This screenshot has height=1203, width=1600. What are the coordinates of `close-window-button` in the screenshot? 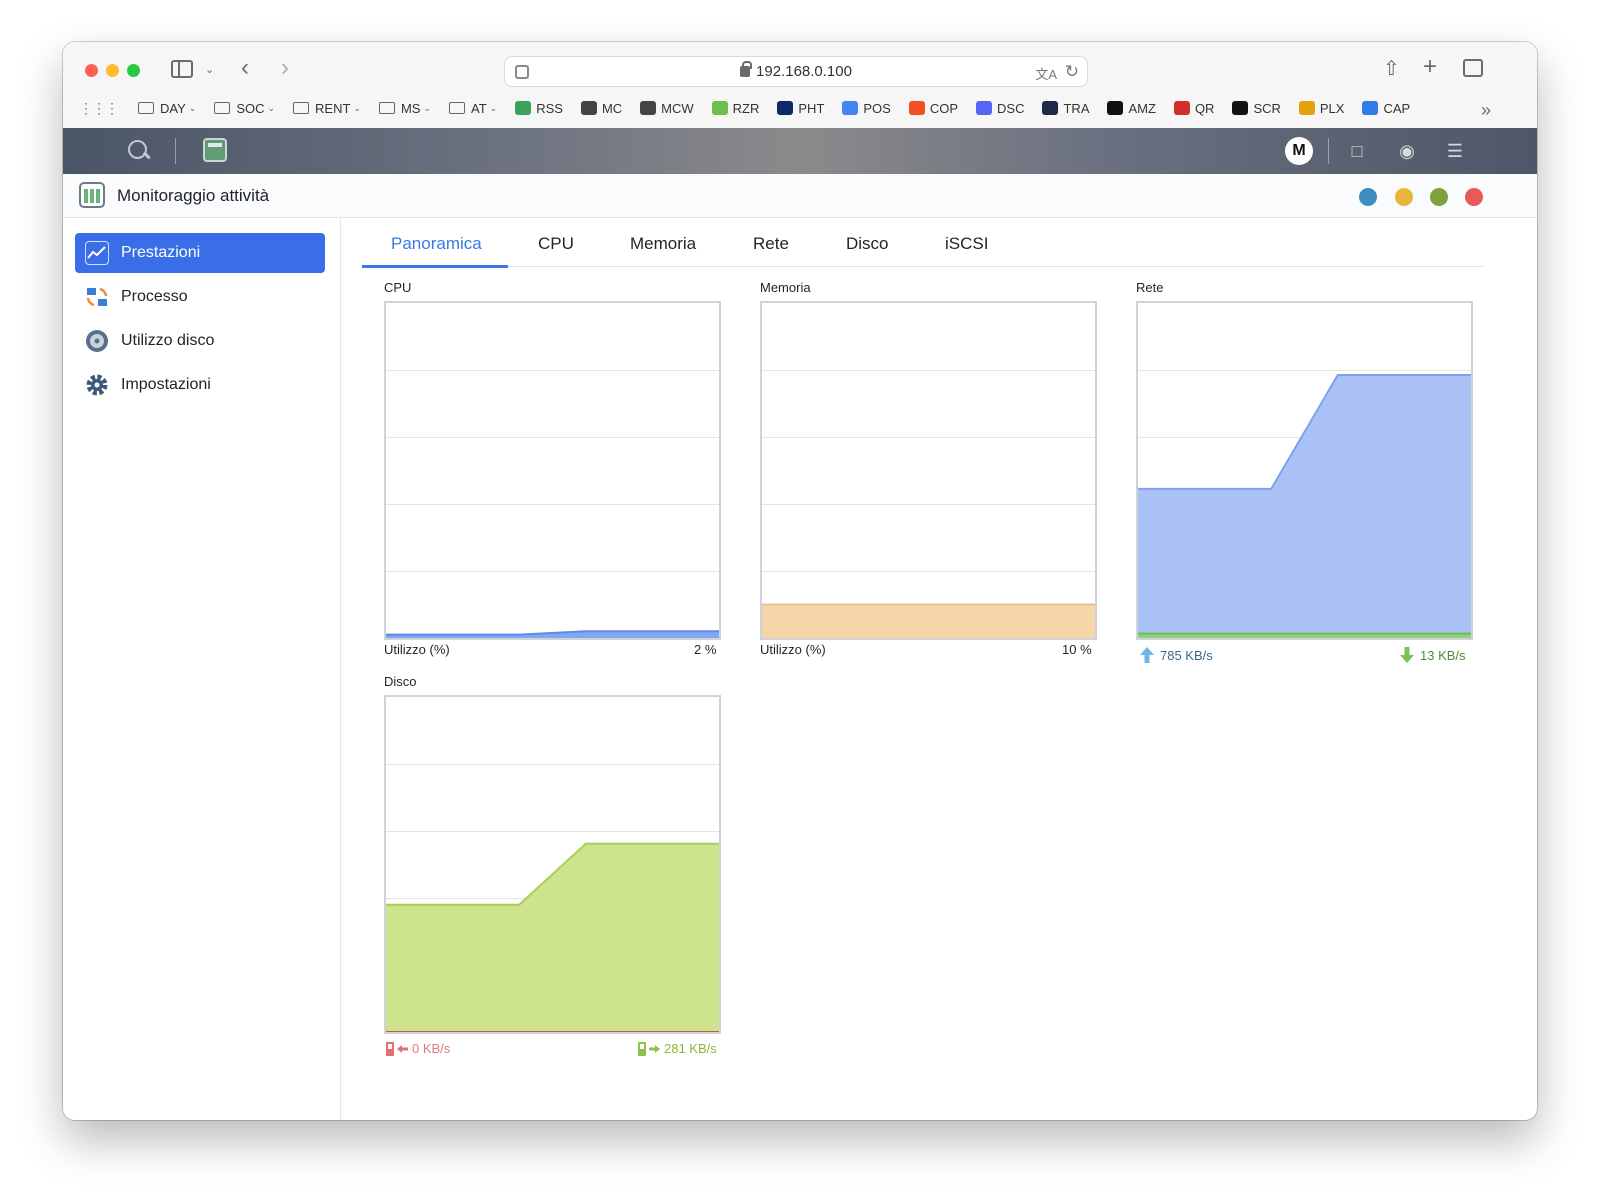 It's located at (91, 70).